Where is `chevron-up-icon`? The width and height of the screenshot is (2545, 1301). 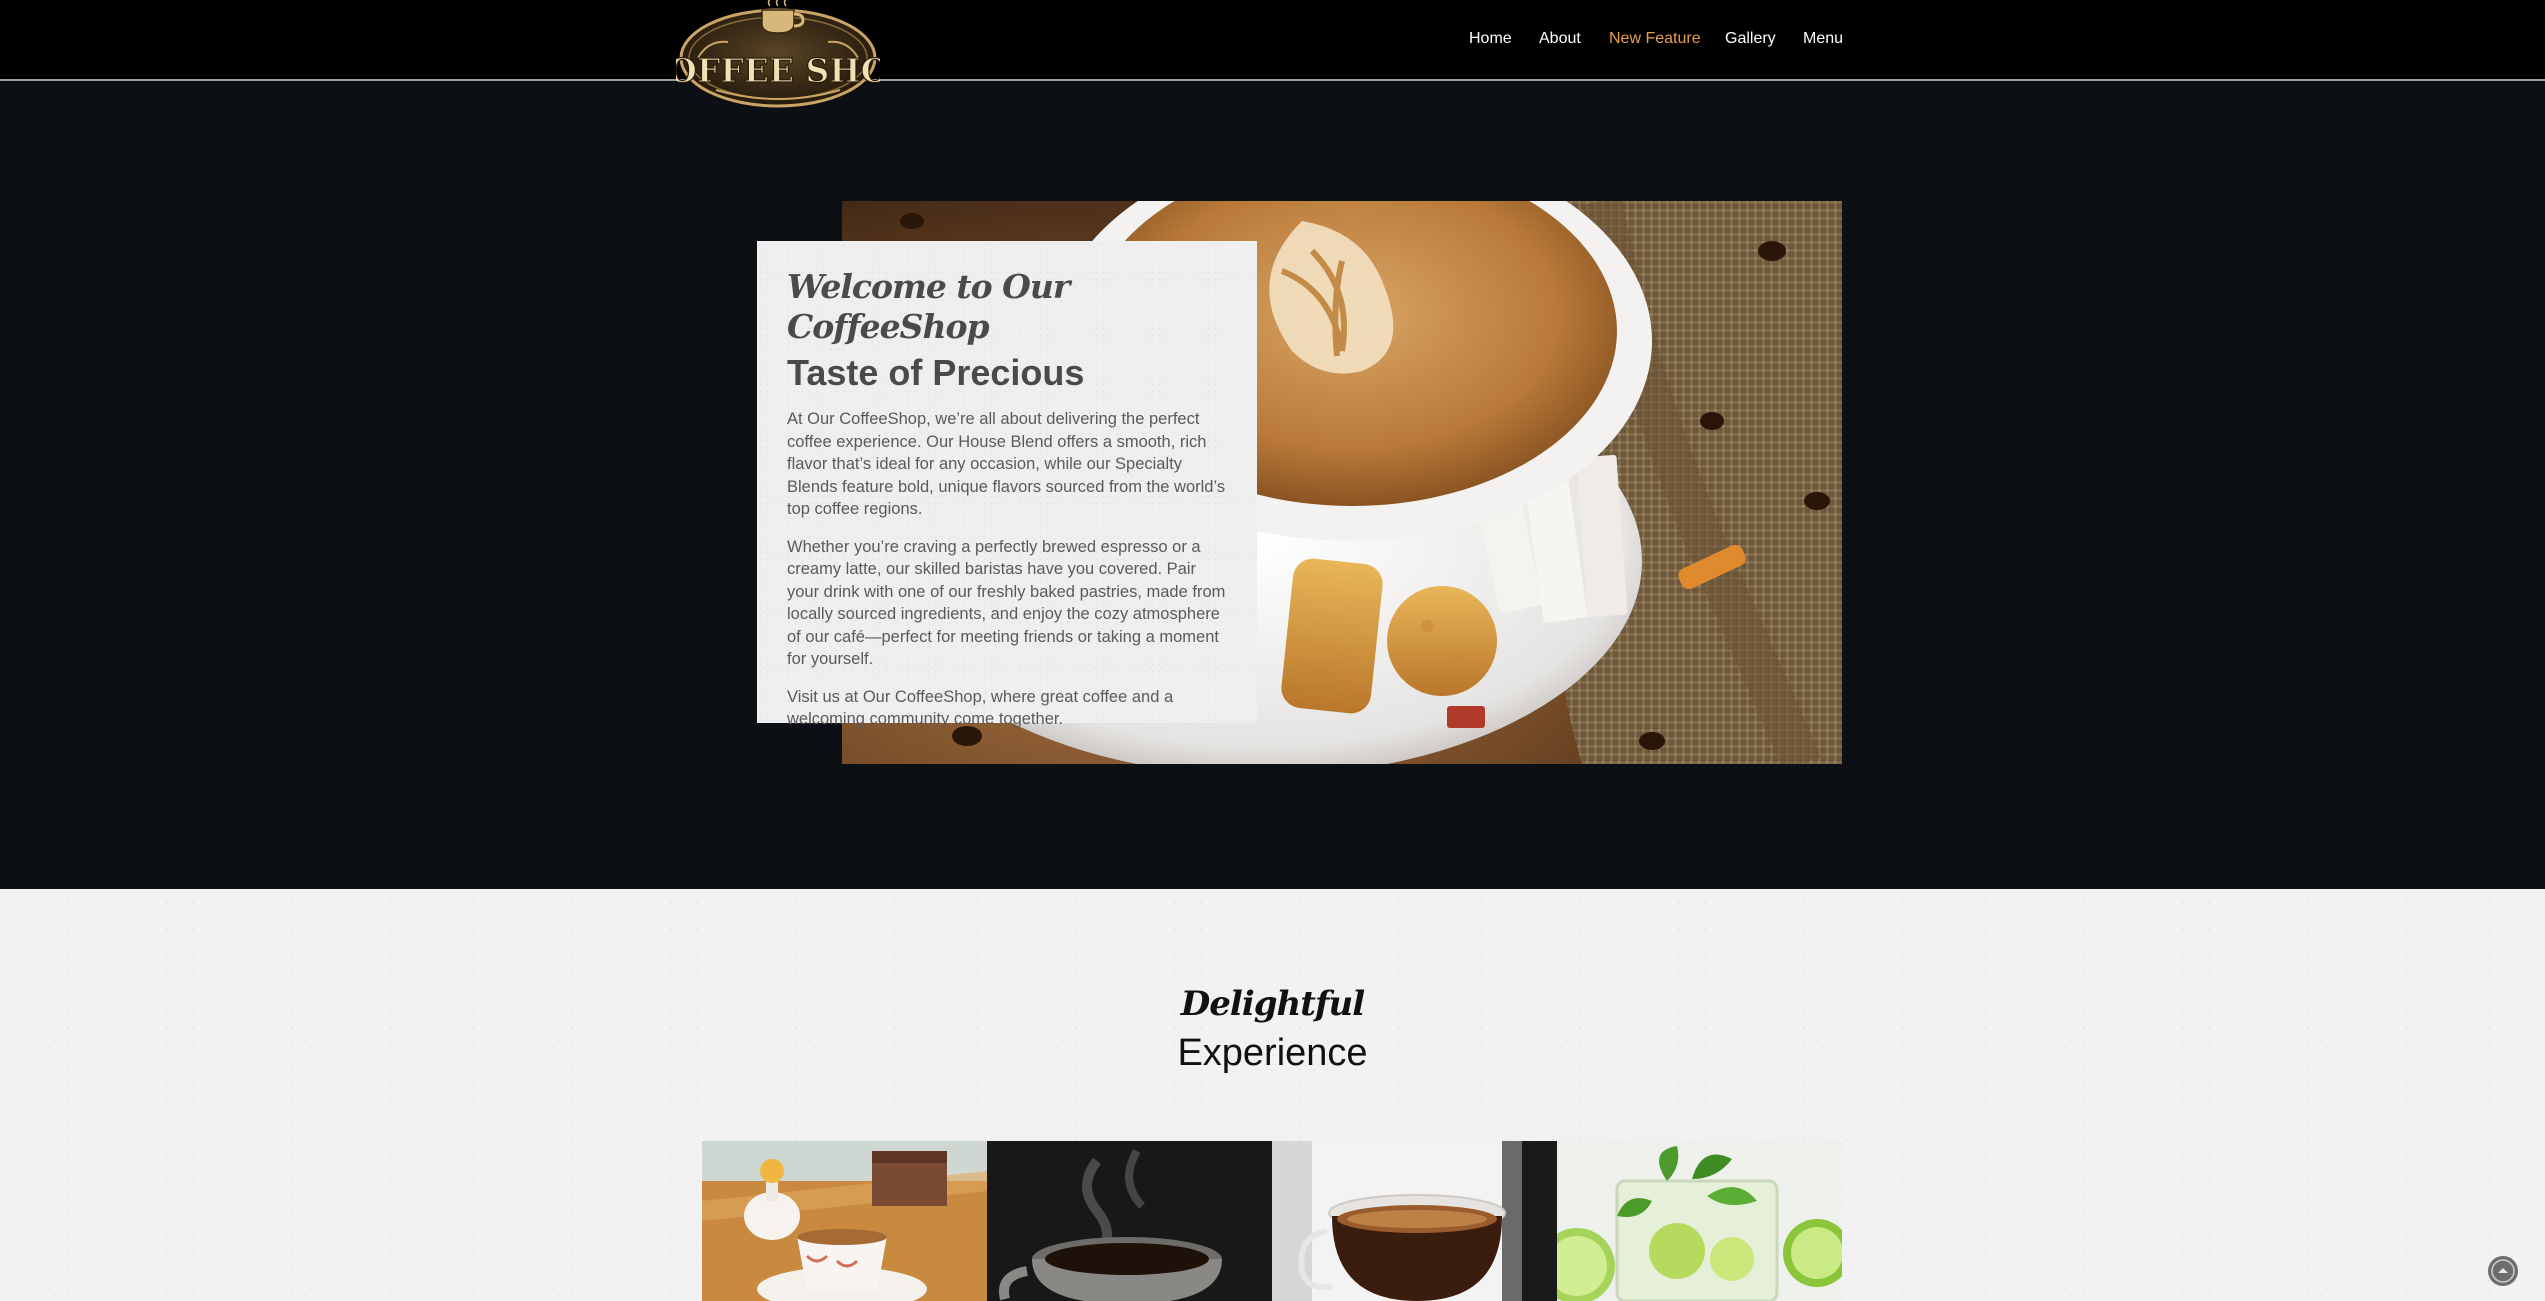 chevron-up-icon is located at coordinates (2503, 1271).